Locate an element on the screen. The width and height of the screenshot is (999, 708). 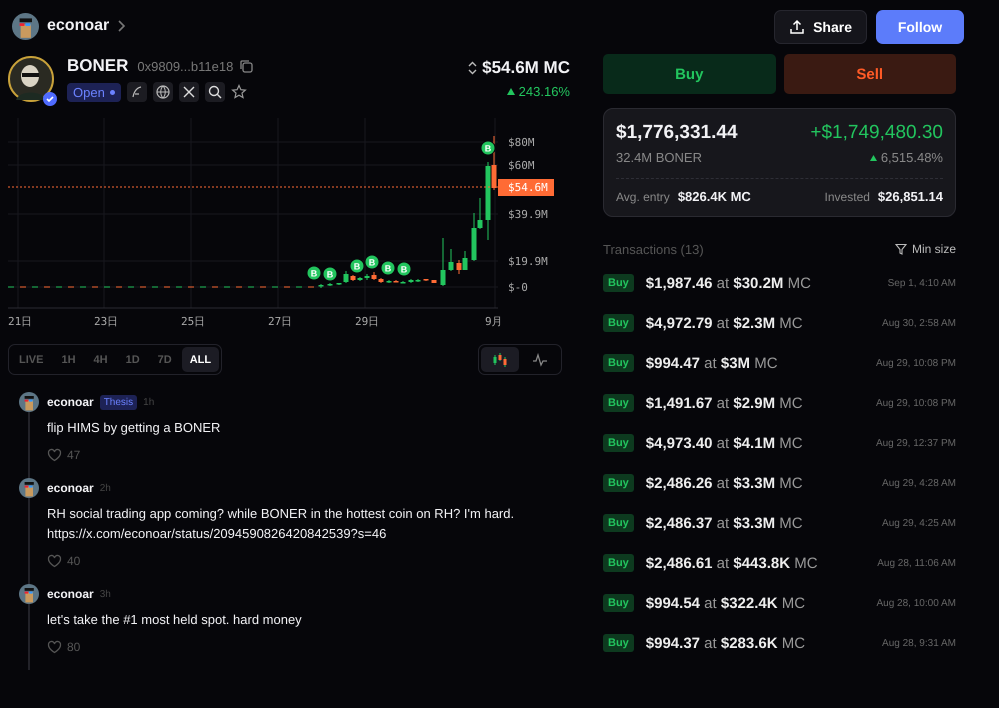
transaction-time: Aug 28, 11:06 AM is located at coordinates (916, 563).